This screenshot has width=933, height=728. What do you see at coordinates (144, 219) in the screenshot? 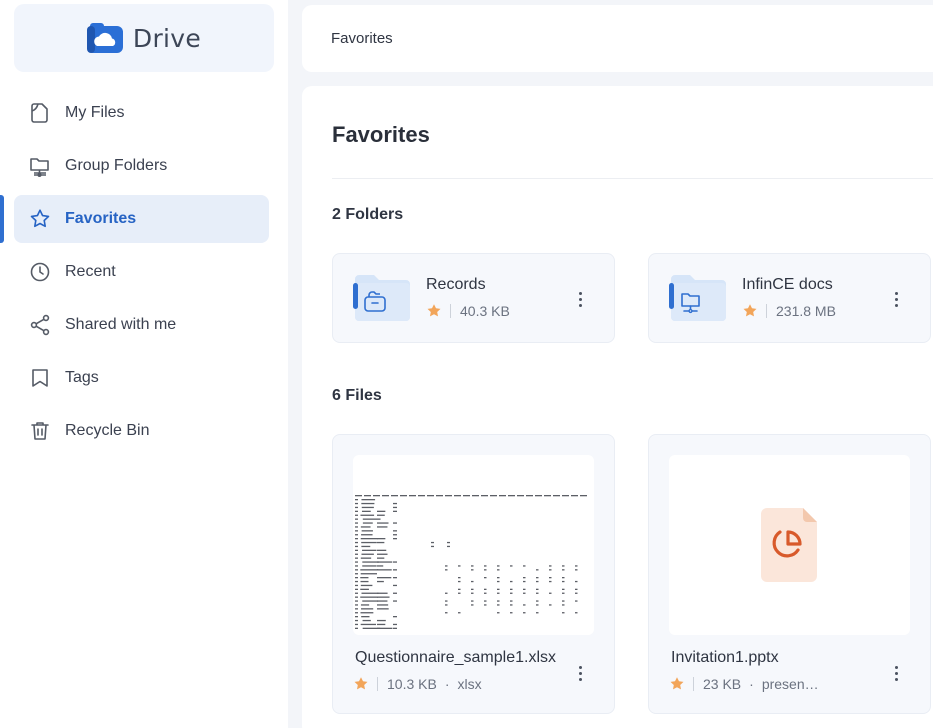
I see `sidebar-item-favorites: Favorites` at bounding box center [144, 219].